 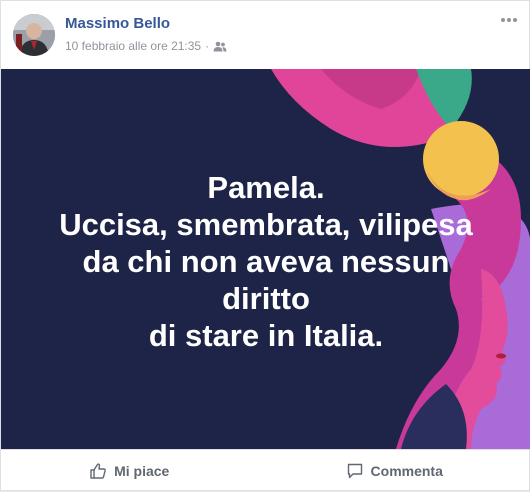 What do you see at coordinates (406, 471) in the screenshot?
I see `comment-label: Commenta` at bounding box center [406, 471].